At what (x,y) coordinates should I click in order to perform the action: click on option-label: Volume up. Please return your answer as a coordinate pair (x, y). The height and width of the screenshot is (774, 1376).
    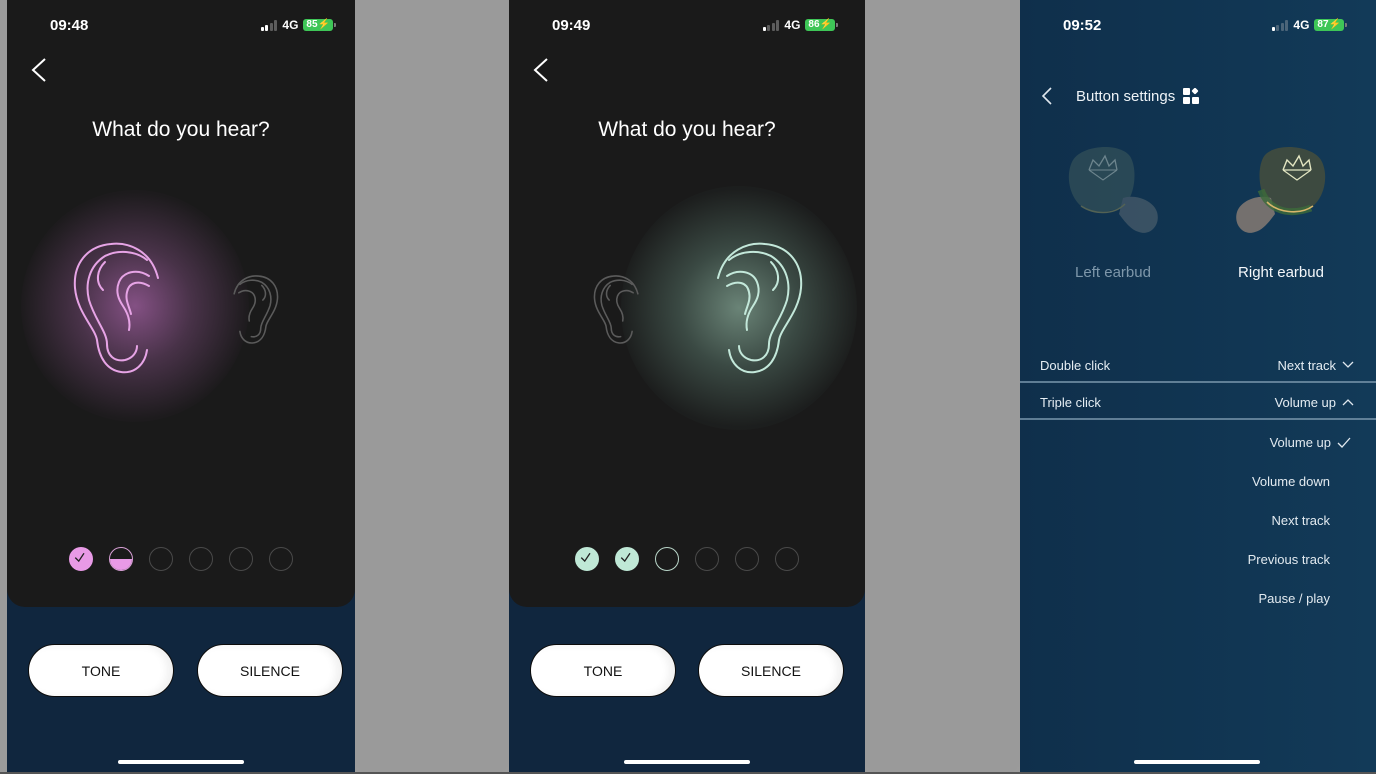
    Looking at the image, I should click on (1300, 442).